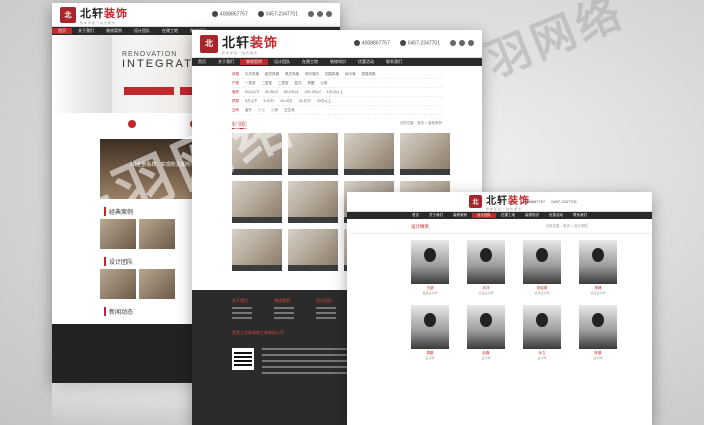  What do you see at coordinates (298, 83) in the screenshot?
I see `filter-option: 复式` at bounding box center [298, 83].